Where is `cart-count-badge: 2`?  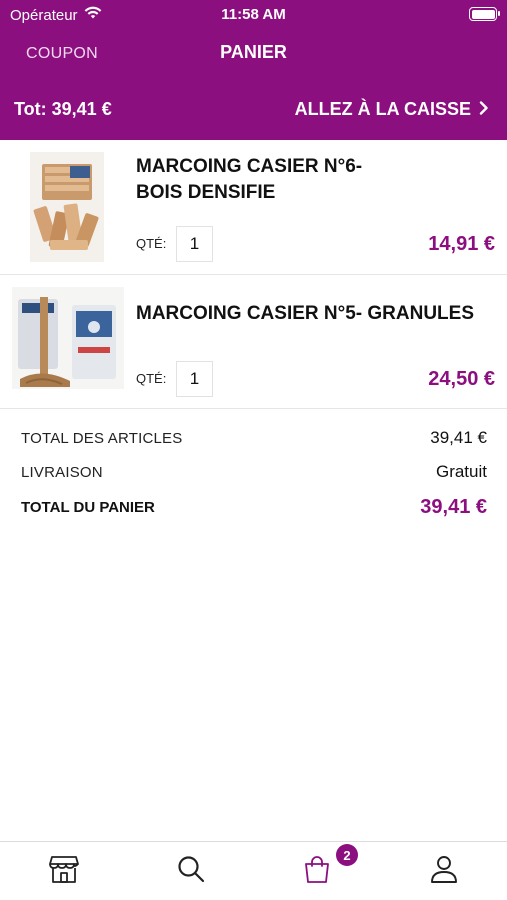
cart-count-badge: 2 is located at coordinates (347, 855).